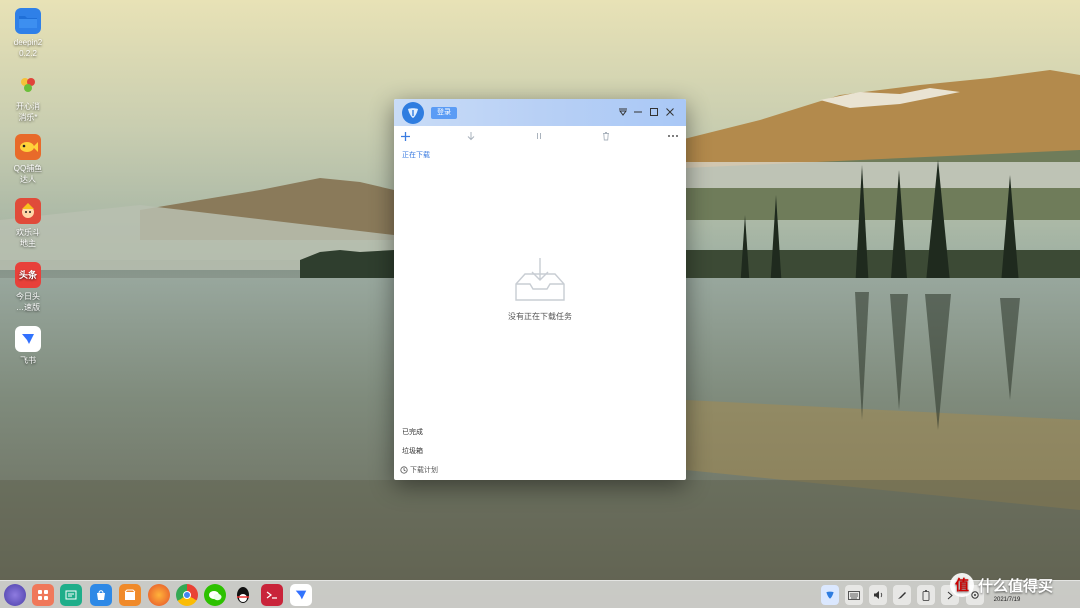  Describe the element at coordinates (673, 136) in the screenshot. I see `more-icon` at that location.